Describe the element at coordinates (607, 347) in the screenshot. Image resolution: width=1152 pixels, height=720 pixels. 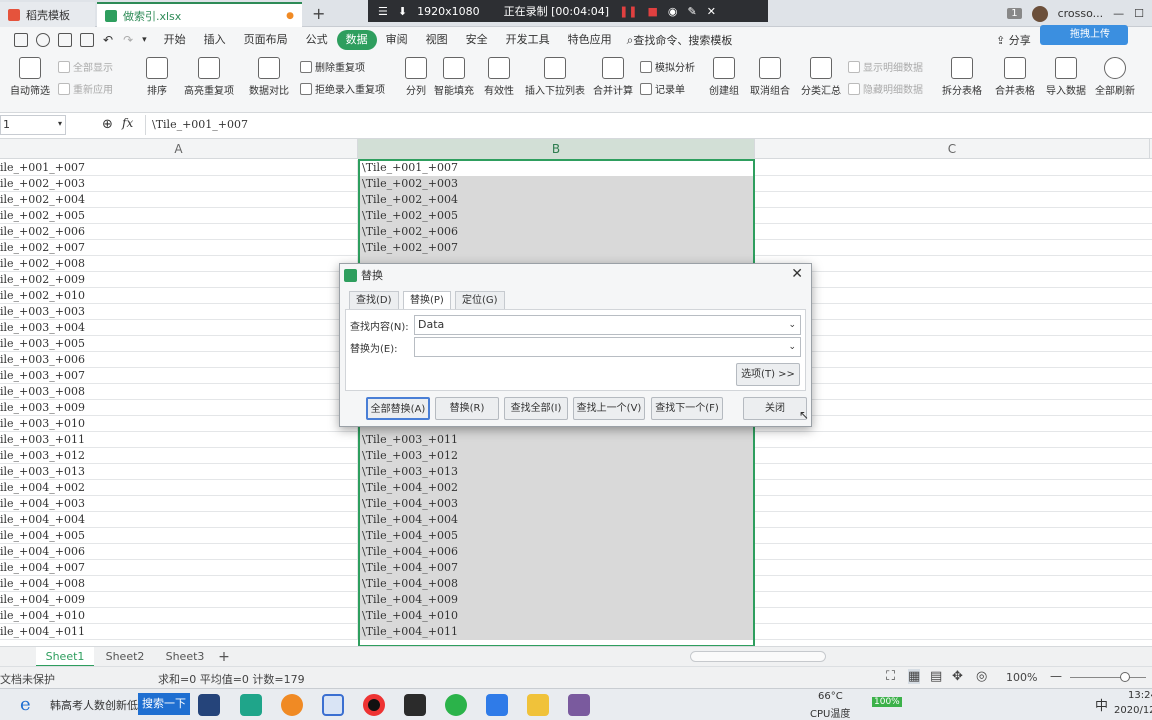
I see `replace-input: ⌄` at that location.